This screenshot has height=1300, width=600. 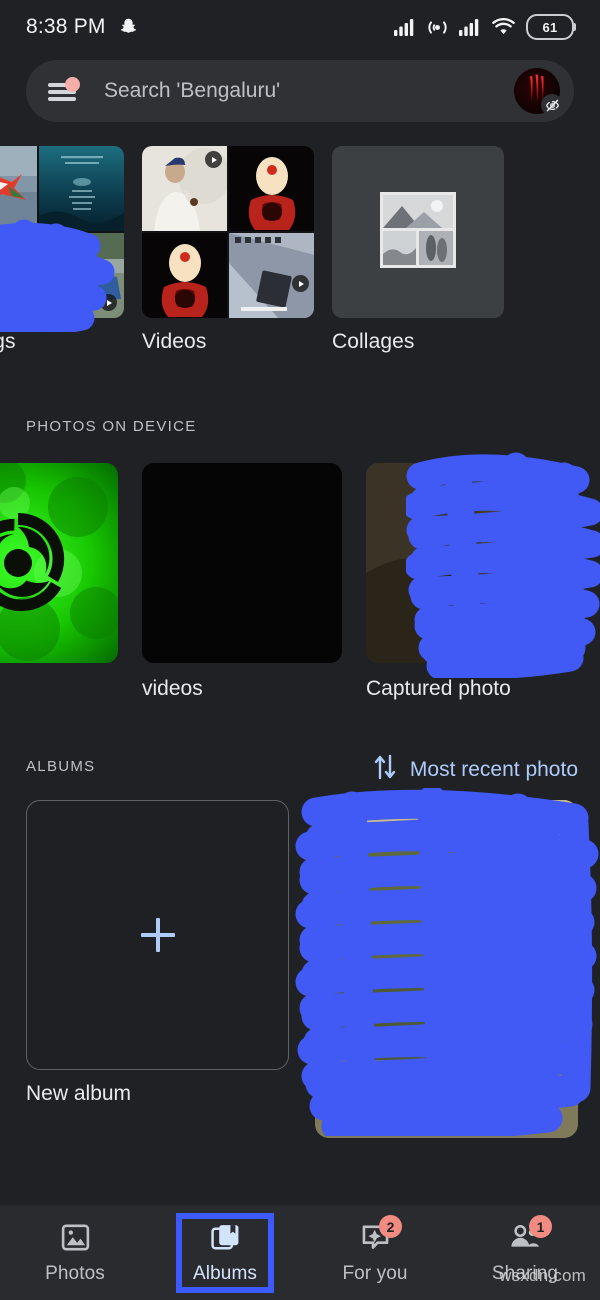 What do you see at coordinates (79, 1093) in the screenshot?
I see `album-label: New album` at bounding box center [79, 1093].